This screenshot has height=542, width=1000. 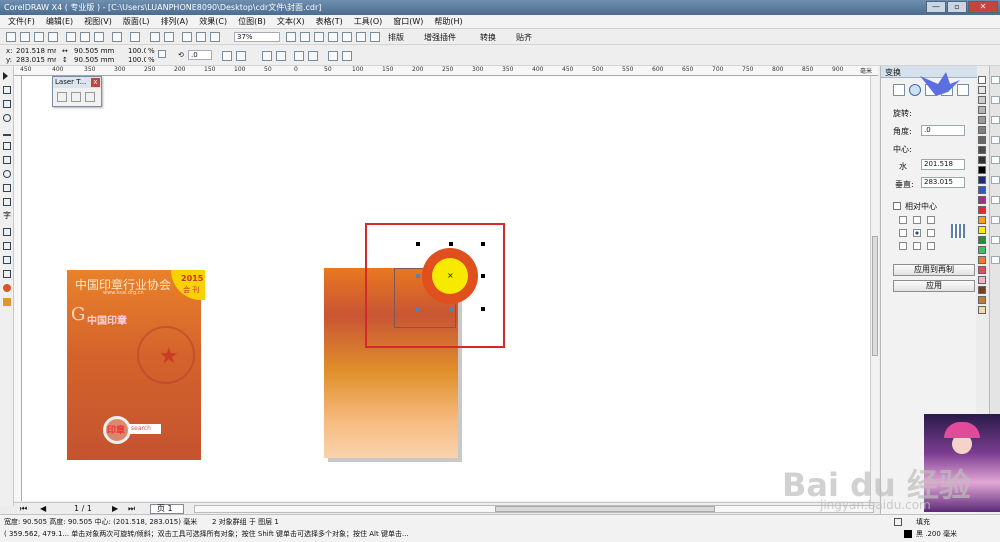 I want to click on width-field: 90.505 mm, so click(x=94, y=51).